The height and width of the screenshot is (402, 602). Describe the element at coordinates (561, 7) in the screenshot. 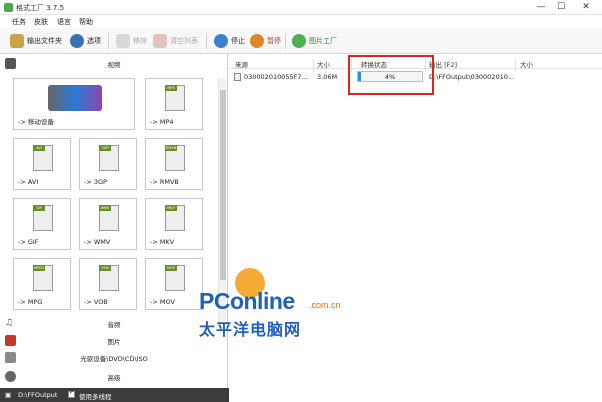

I see `maximize-button: ☐` at that location.